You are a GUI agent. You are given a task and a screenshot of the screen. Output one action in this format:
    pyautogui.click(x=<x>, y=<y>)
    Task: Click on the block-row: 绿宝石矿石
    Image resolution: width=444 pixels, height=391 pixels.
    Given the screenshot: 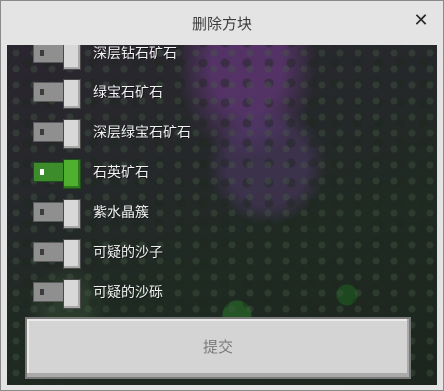 What is the action you would take?
    pyautogui.click(x=98, y=93)
    